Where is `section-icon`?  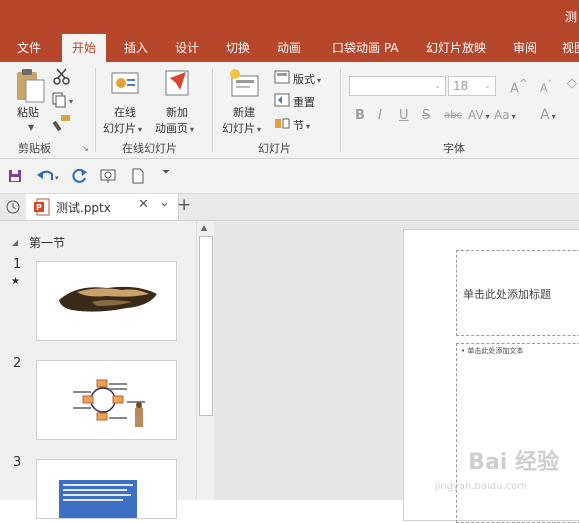
section-icon is located at coordinates (282, 124).